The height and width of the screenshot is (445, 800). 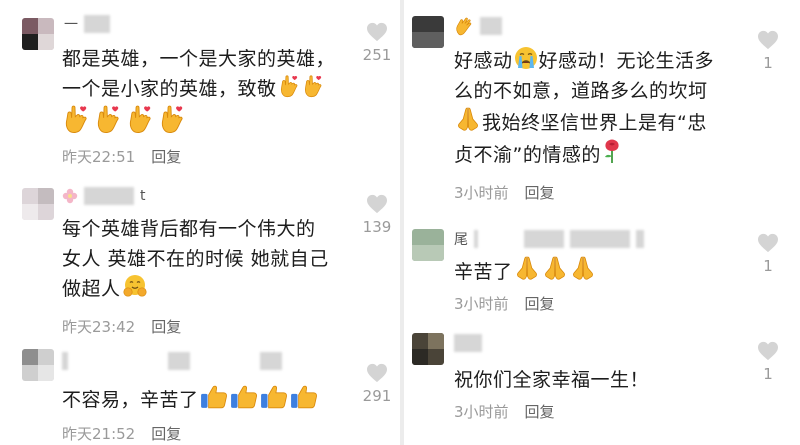 What do you see at coordinates (195, 259) in the screenshot?
I see `comment-text: 每个英雄背后都有一个伟大的 女人 英雄不在的时候 她就自己 做超人` at bounding box center [195, 259].